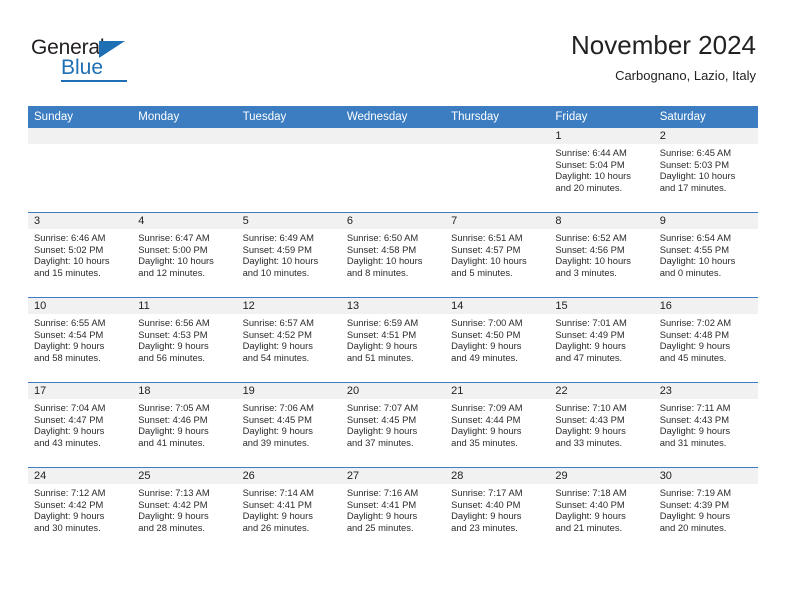 The image size is (792, 612). Describe the element at coordinates (694, 249) in the screenshot. I see `day-detail-line: Sunset: 4:55 PM` at that location.